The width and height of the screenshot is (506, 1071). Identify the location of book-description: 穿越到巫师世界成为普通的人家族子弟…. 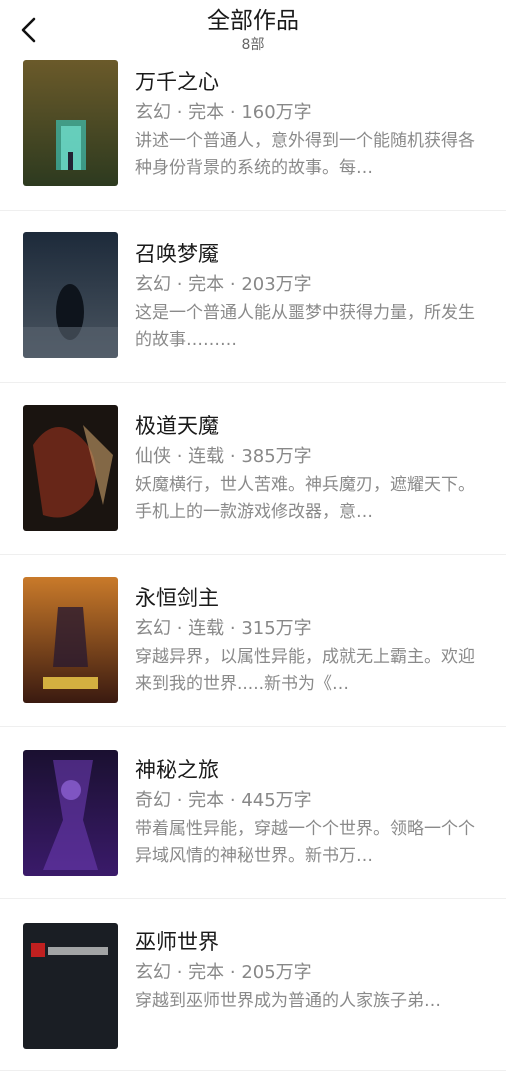
(288, 1001).